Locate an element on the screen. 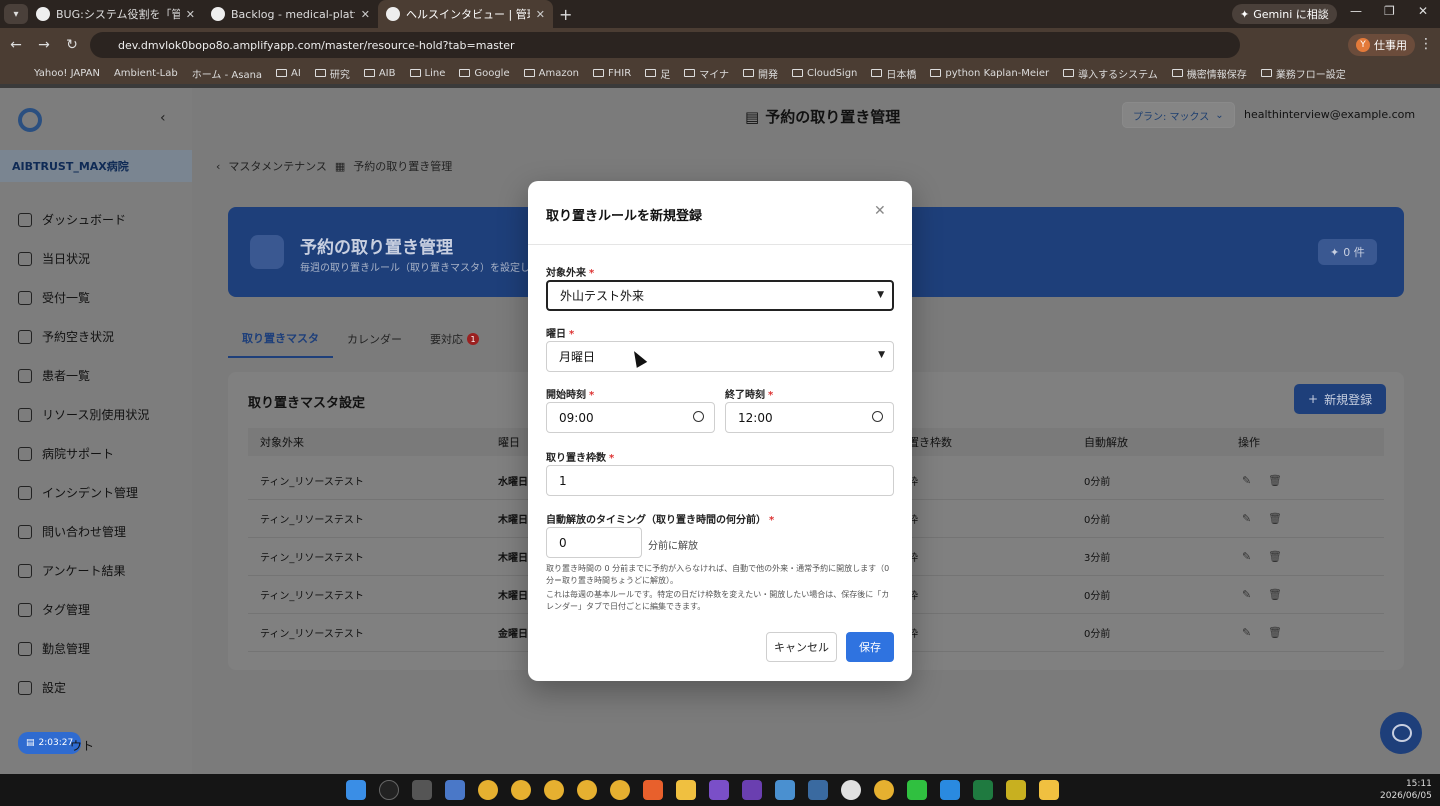 The image size is (1440, 806). minimize-icon: — is located at coordinates (1356, 11).